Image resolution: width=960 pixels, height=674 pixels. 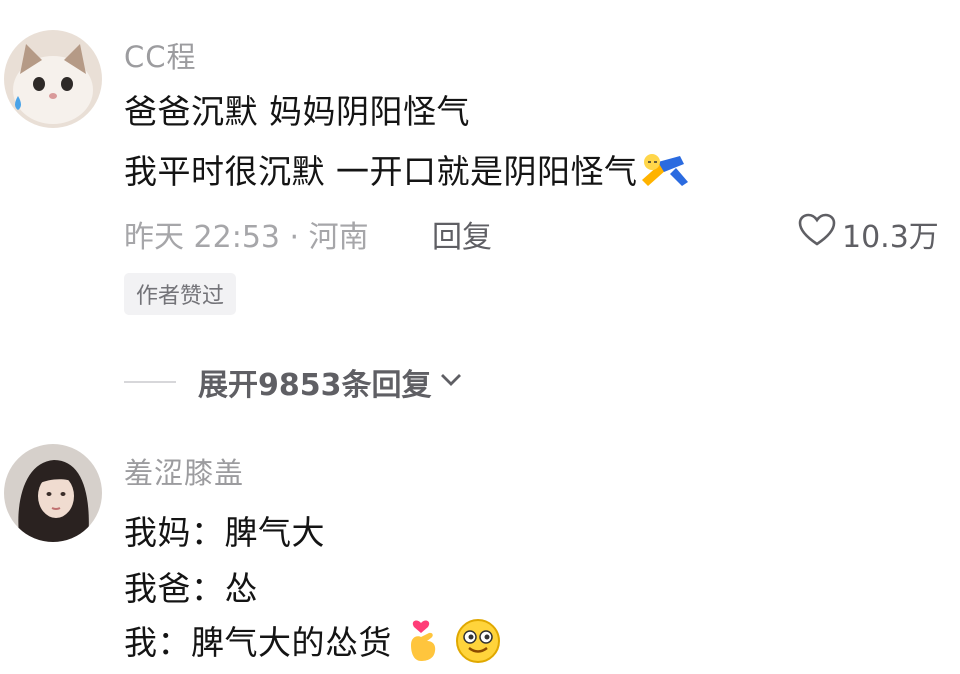 What do you see at coordinates (180, 294) in the screenshot?
I see `author-liked-badge: 作者赞过` at bounding box center [180, 294].